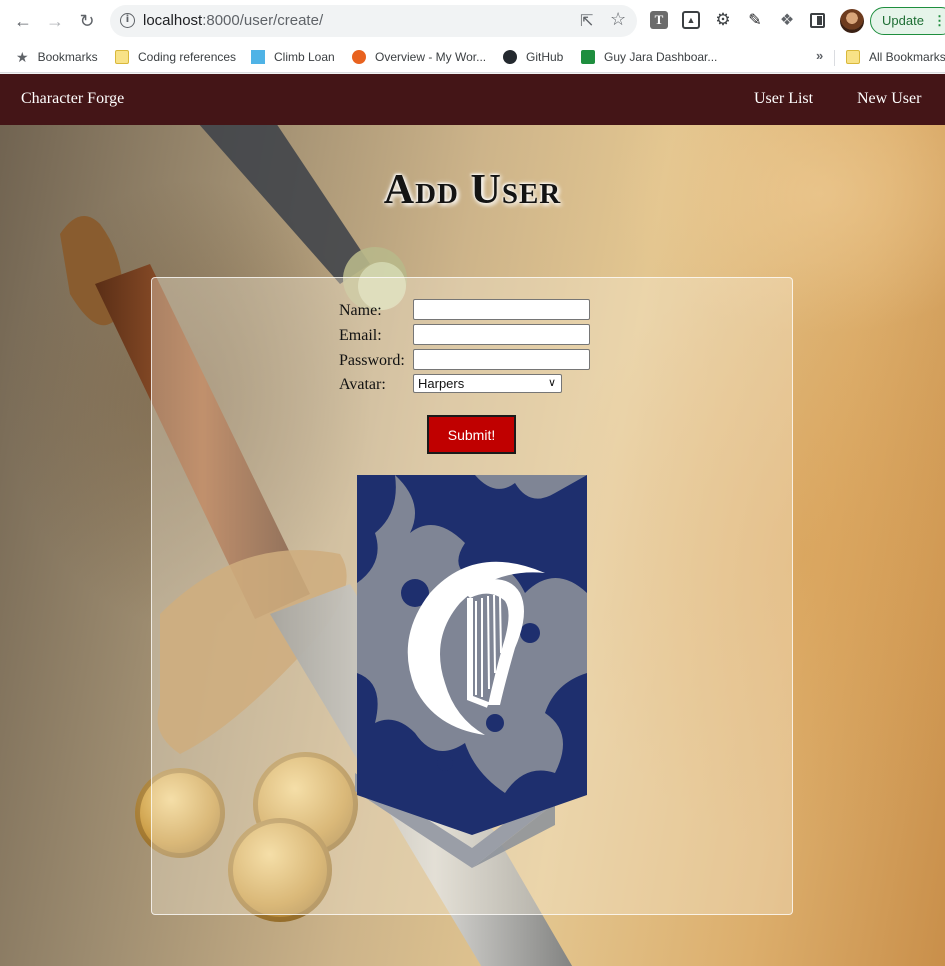 Image resolution: width=945 pixels, height=966 pixels. I want to click on image-extension-icon: ▲, so click(691, 20).